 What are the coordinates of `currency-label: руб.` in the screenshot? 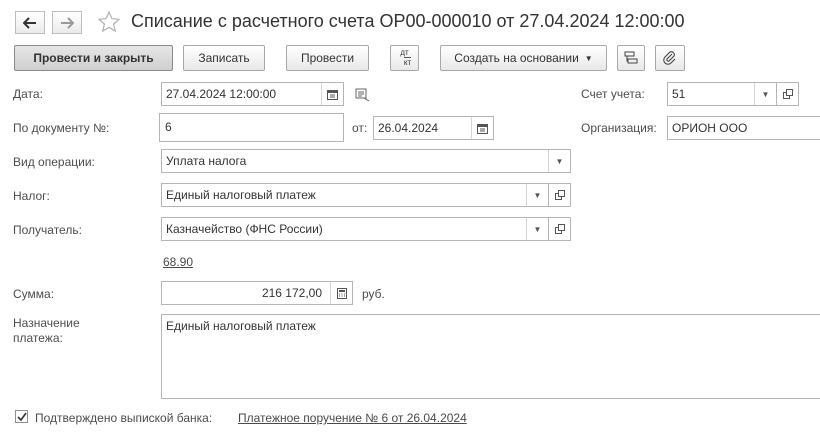 It's located at (373, 294).